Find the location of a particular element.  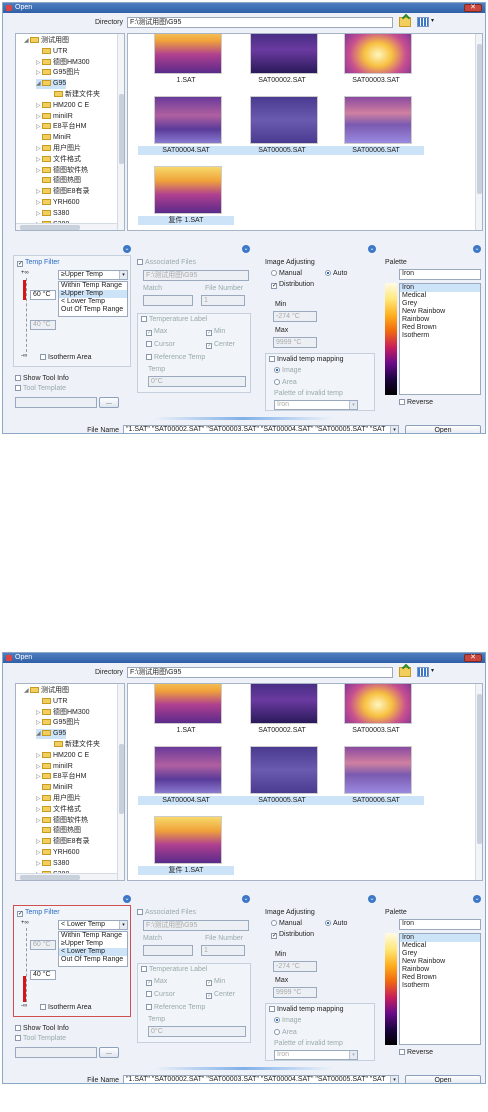

invalid-temp-checkbox: Invalid temp mapping is located at coordinates (306, 1009).